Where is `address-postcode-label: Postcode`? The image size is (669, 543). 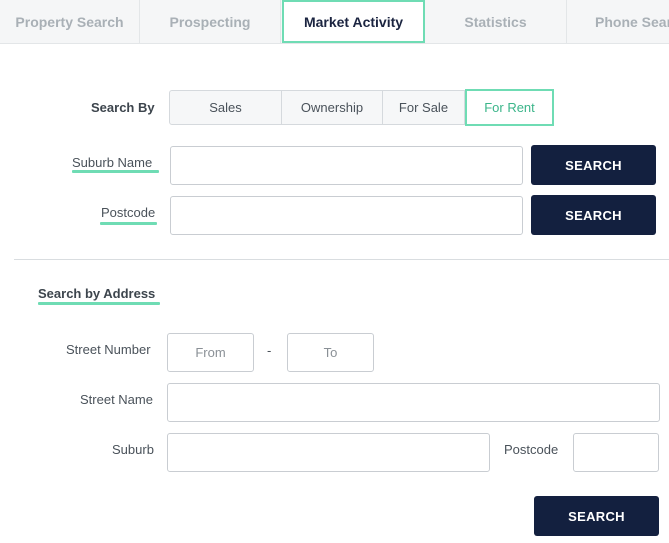 address-postcode-label: Postcode is located at coordinates (531, 449).